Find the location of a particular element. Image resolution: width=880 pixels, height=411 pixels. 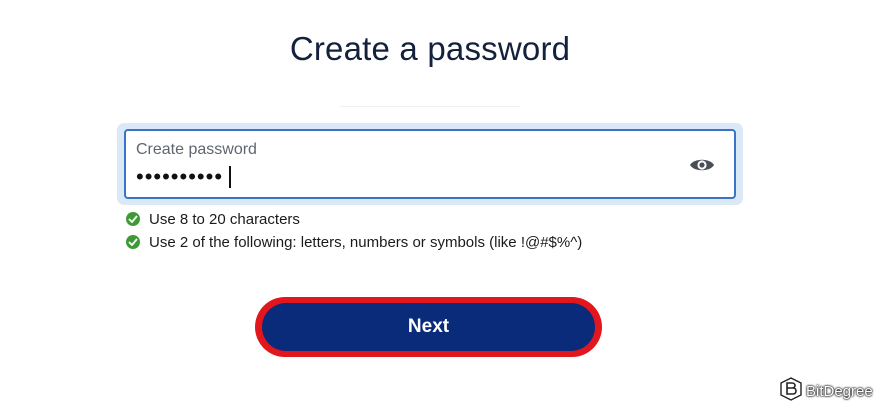

password-field-label: Create password is located at coordinates (196, 149).